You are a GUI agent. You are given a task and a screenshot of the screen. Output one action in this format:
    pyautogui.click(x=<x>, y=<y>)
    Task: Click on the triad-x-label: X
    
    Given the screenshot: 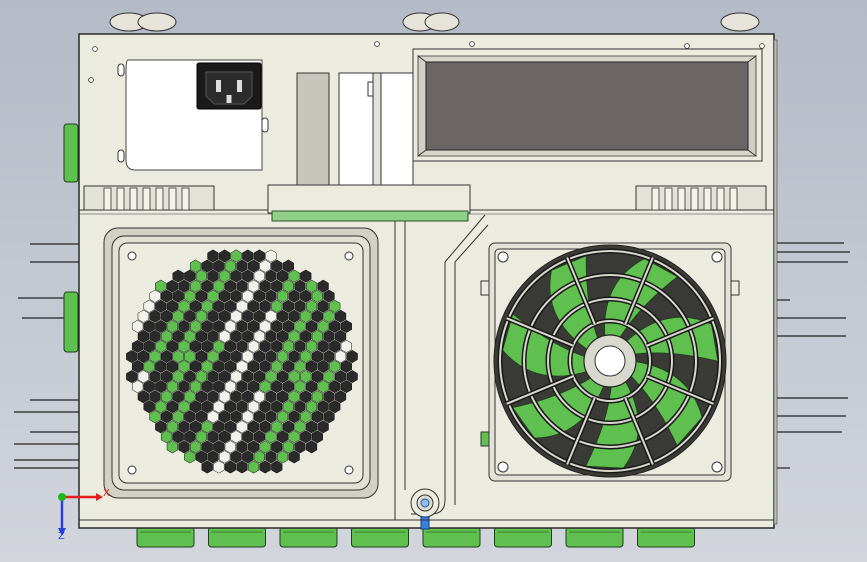 What is the action you would take?
    pyautogui.click(x=106, y=493)
    